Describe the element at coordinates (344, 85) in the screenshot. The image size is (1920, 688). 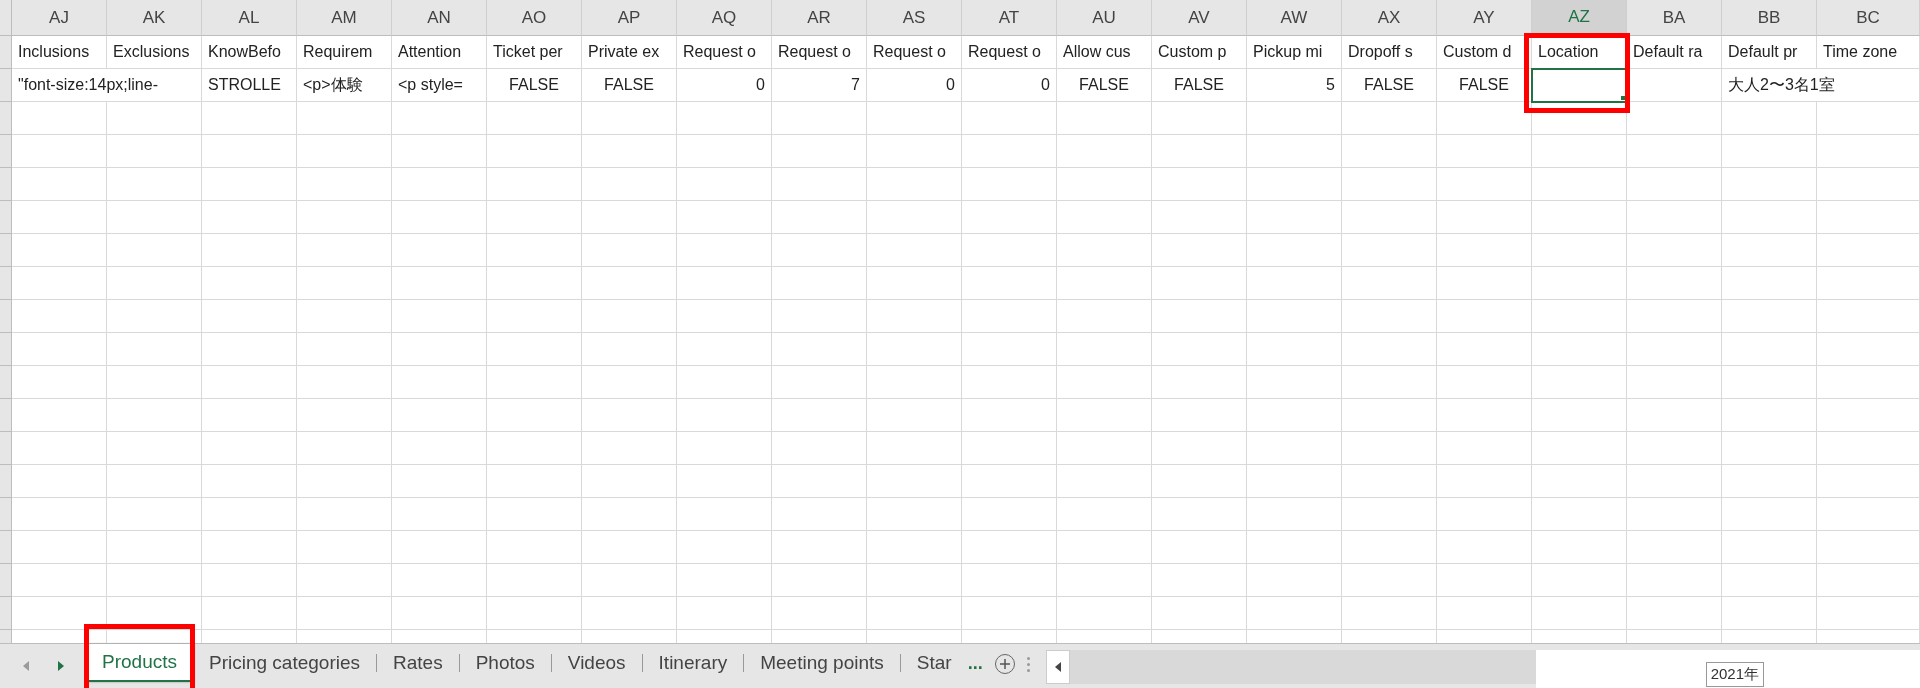
I see `table-cell: <p>体験` at that location.